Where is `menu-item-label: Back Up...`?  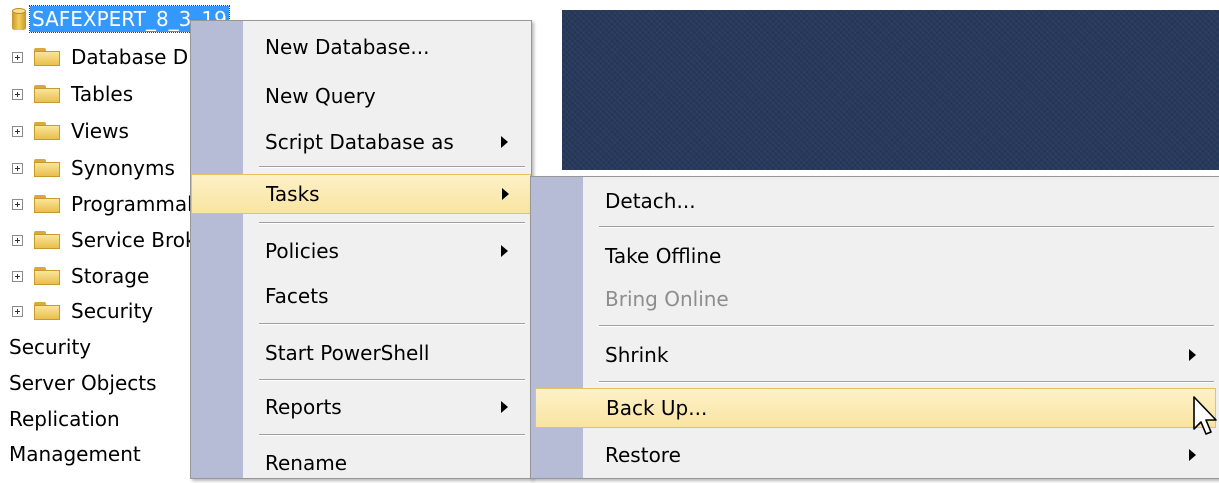 menu-item-label: Back Up... is located at coordinates (657, 408).